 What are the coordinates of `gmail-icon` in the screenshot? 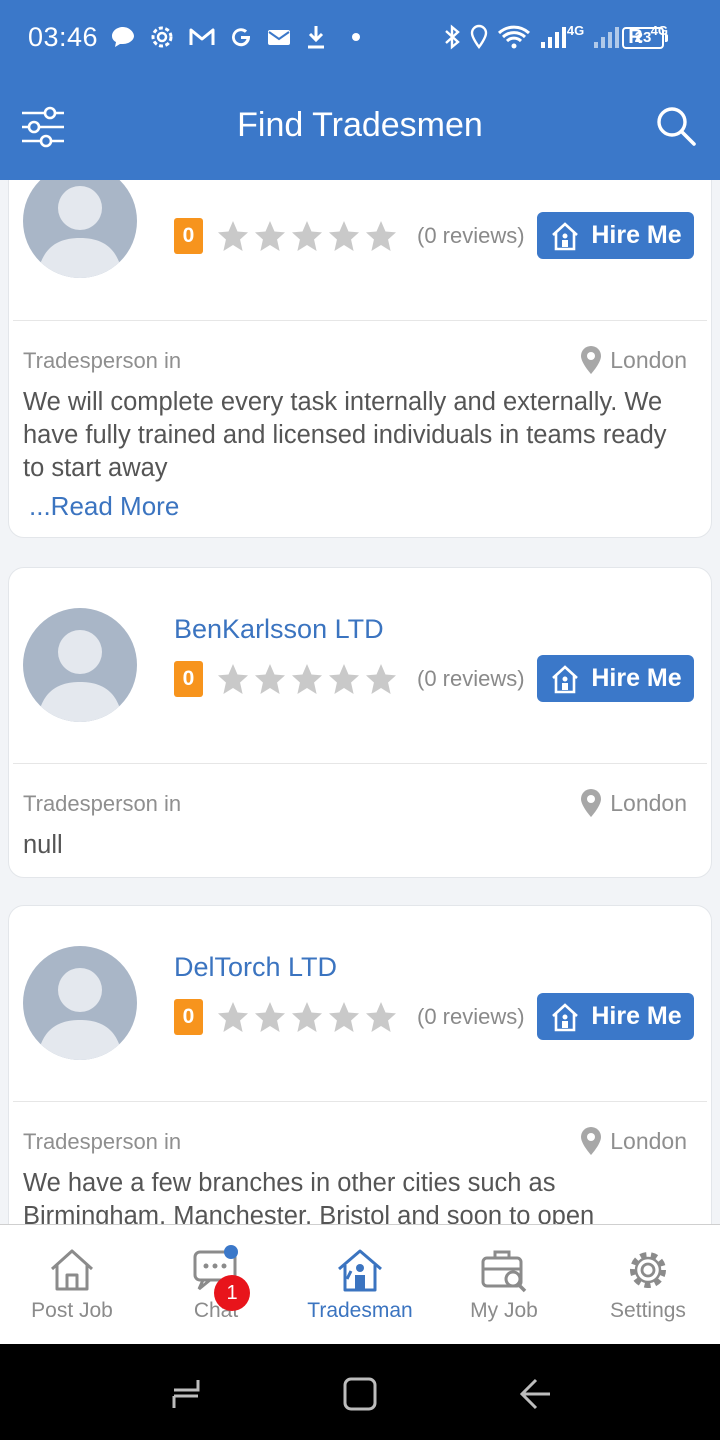 It's located at (202, 36).